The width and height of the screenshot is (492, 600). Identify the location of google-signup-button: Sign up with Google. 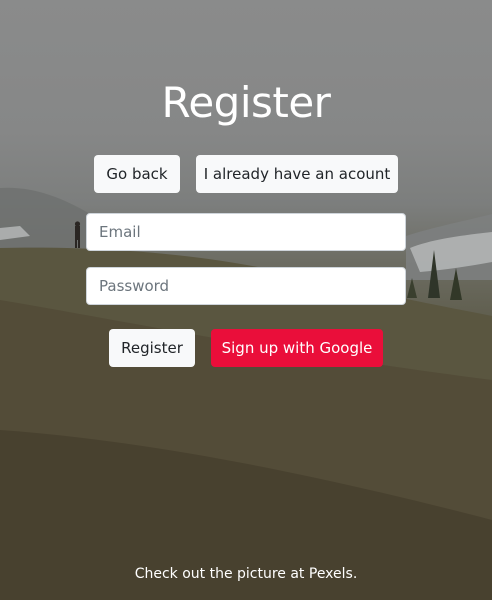
(297, 348).